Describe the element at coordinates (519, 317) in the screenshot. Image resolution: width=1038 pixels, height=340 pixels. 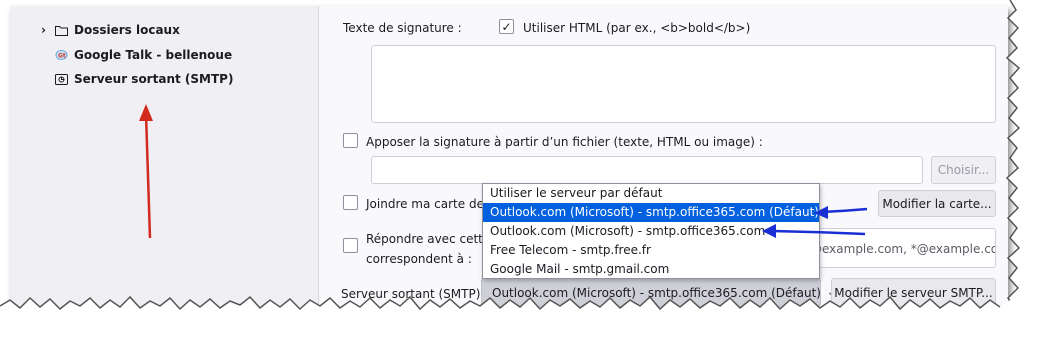
I see `torn-edge-bottom` at that location.